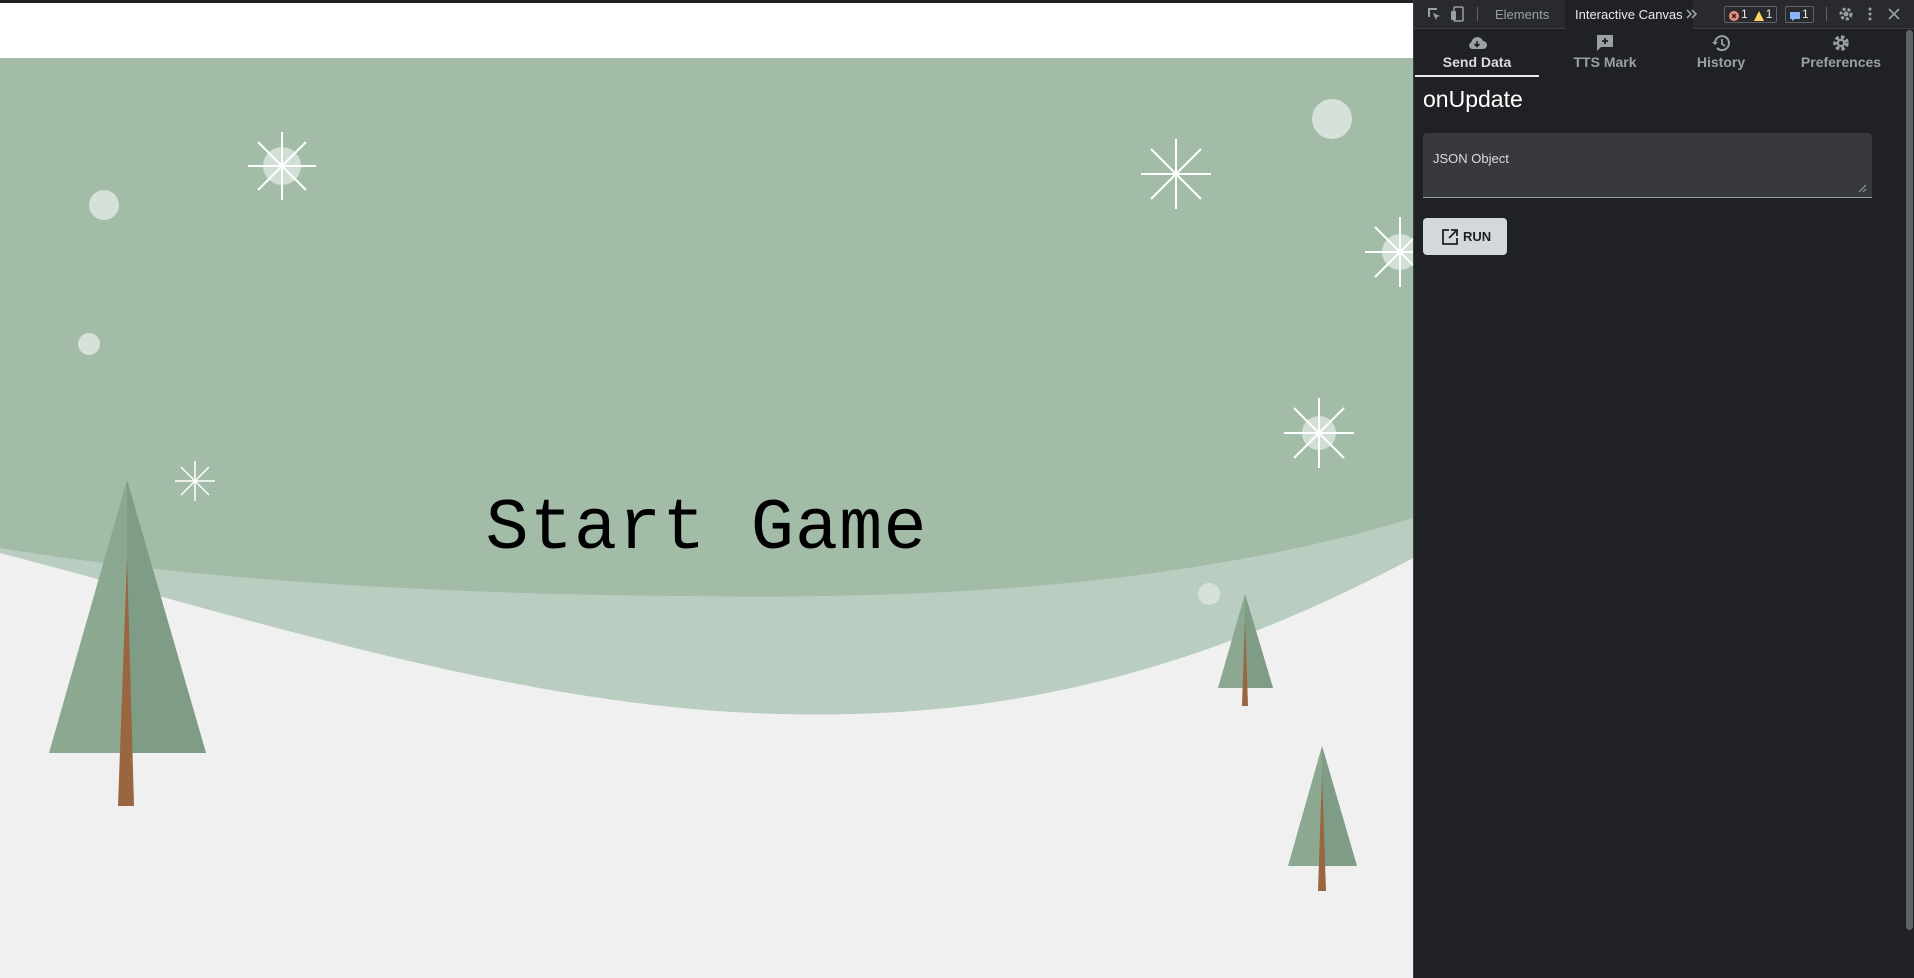 The width and height of the screenshot is (1914, 978). What do you see at coordinates (1795, 15) in the screenshot?
I see `message-icon` at bounding box center [1795, 15].